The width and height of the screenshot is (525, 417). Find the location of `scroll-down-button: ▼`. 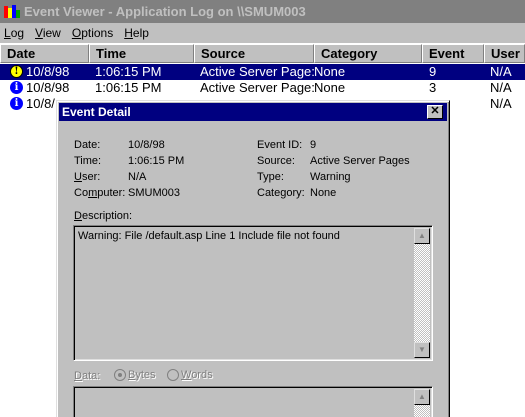

scroll-down-button: ▼ is located at coordinates (422, 350).